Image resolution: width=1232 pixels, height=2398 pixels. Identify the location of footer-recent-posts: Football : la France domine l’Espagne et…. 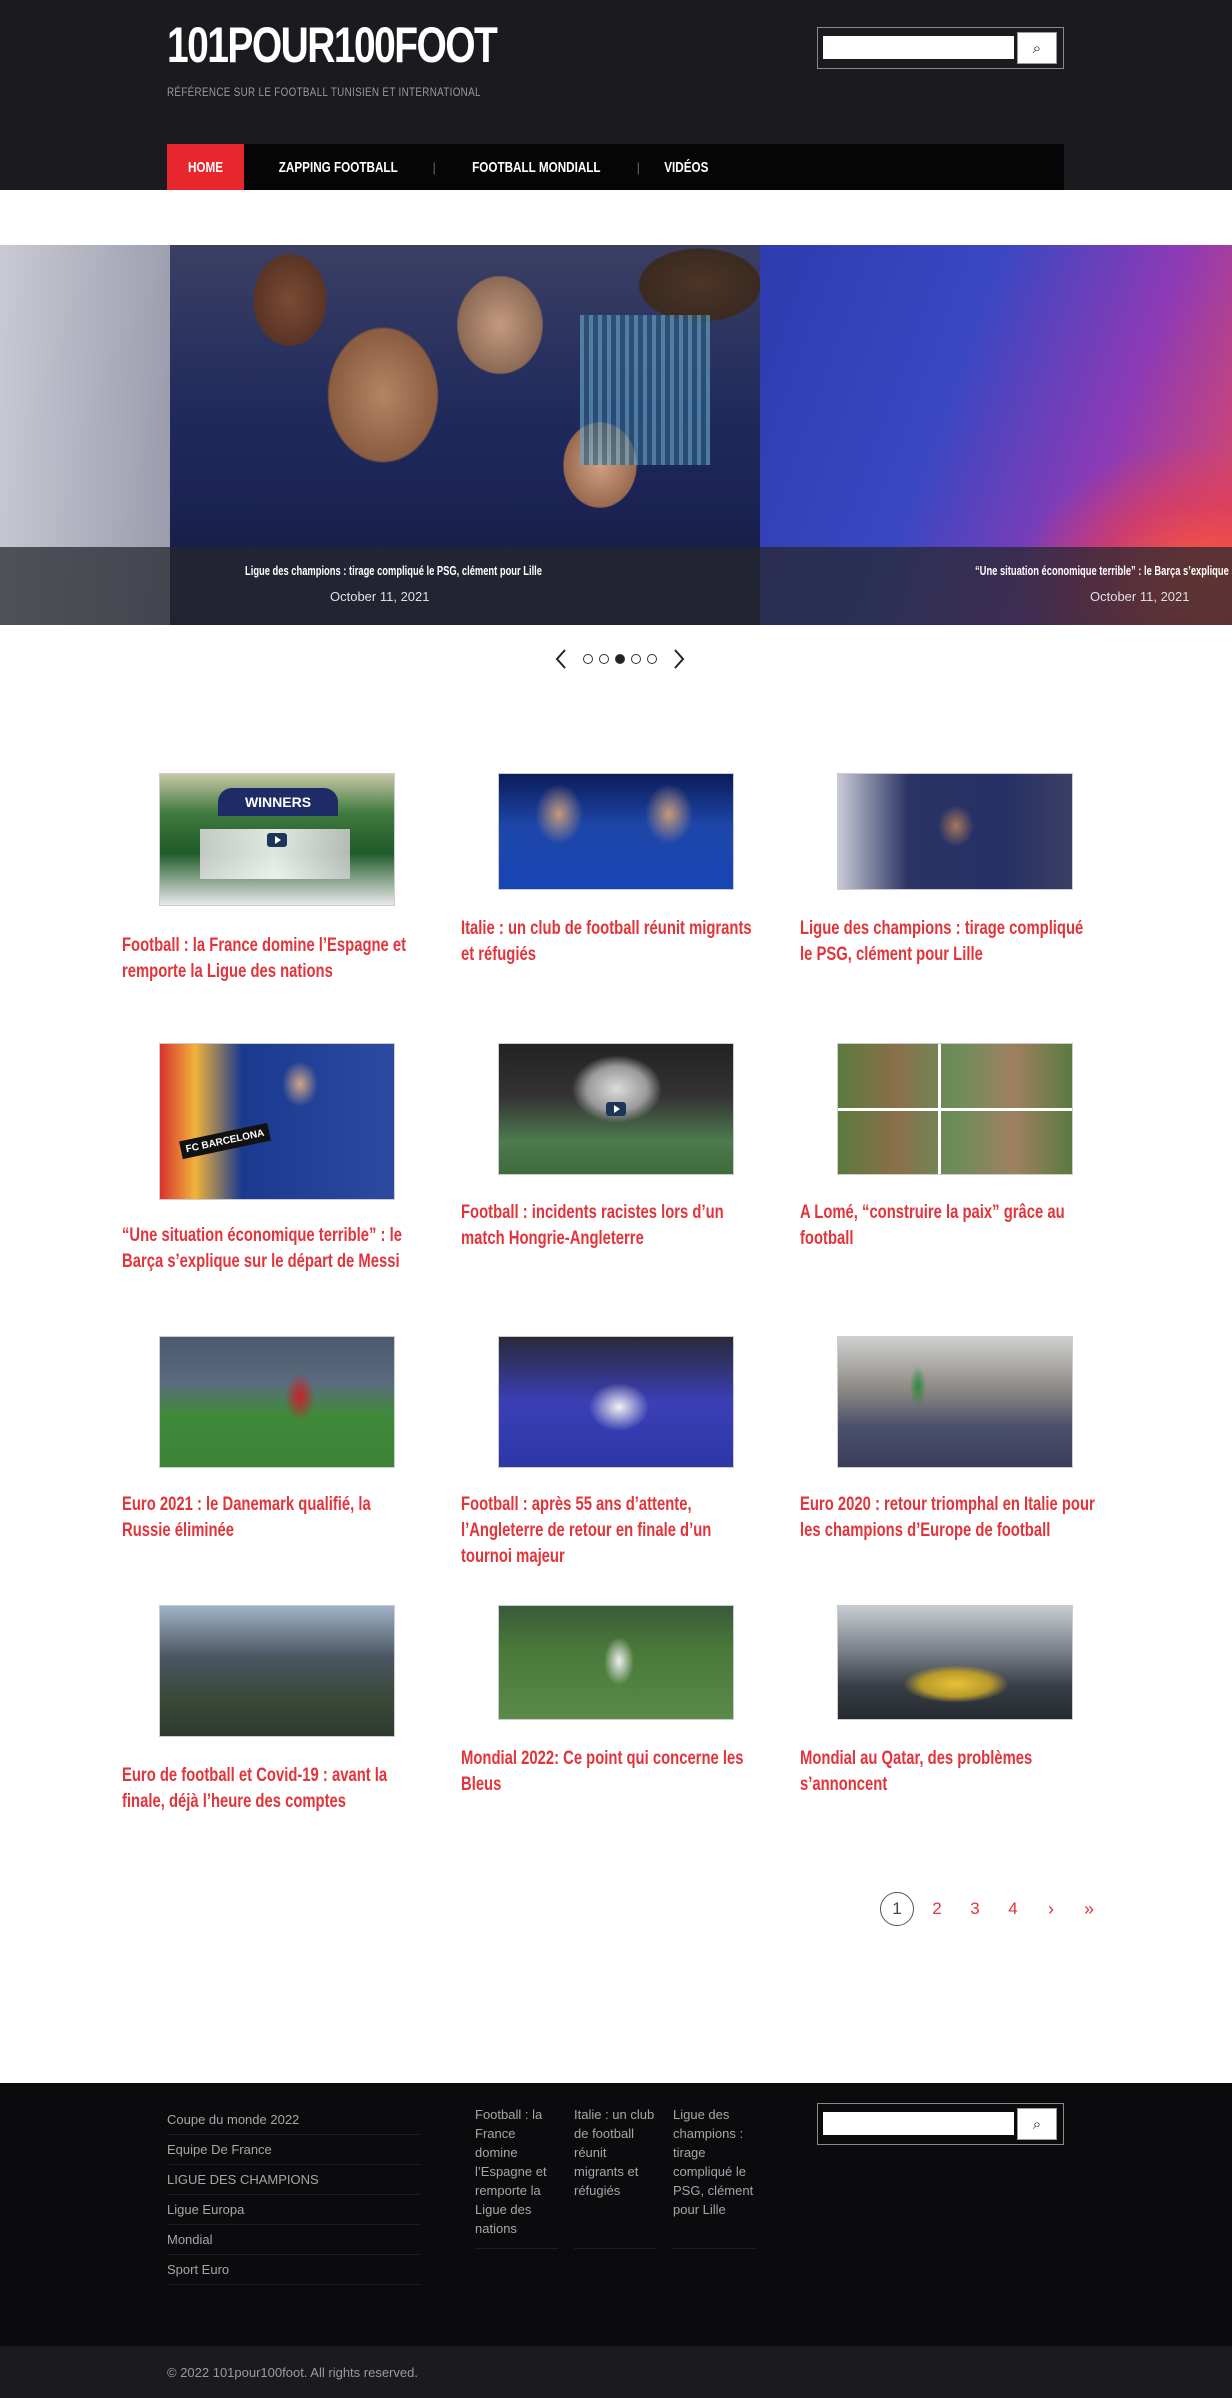
(615, 2177).